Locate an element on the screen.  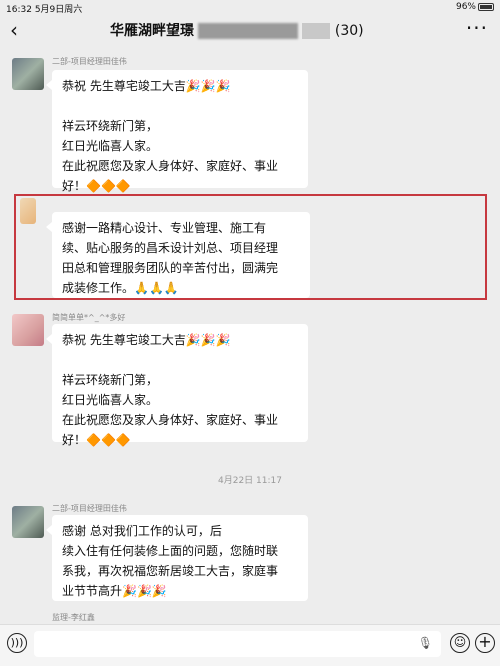
input-bar: ))) 🎙 ☺ + is located at coordinates (250, 645).